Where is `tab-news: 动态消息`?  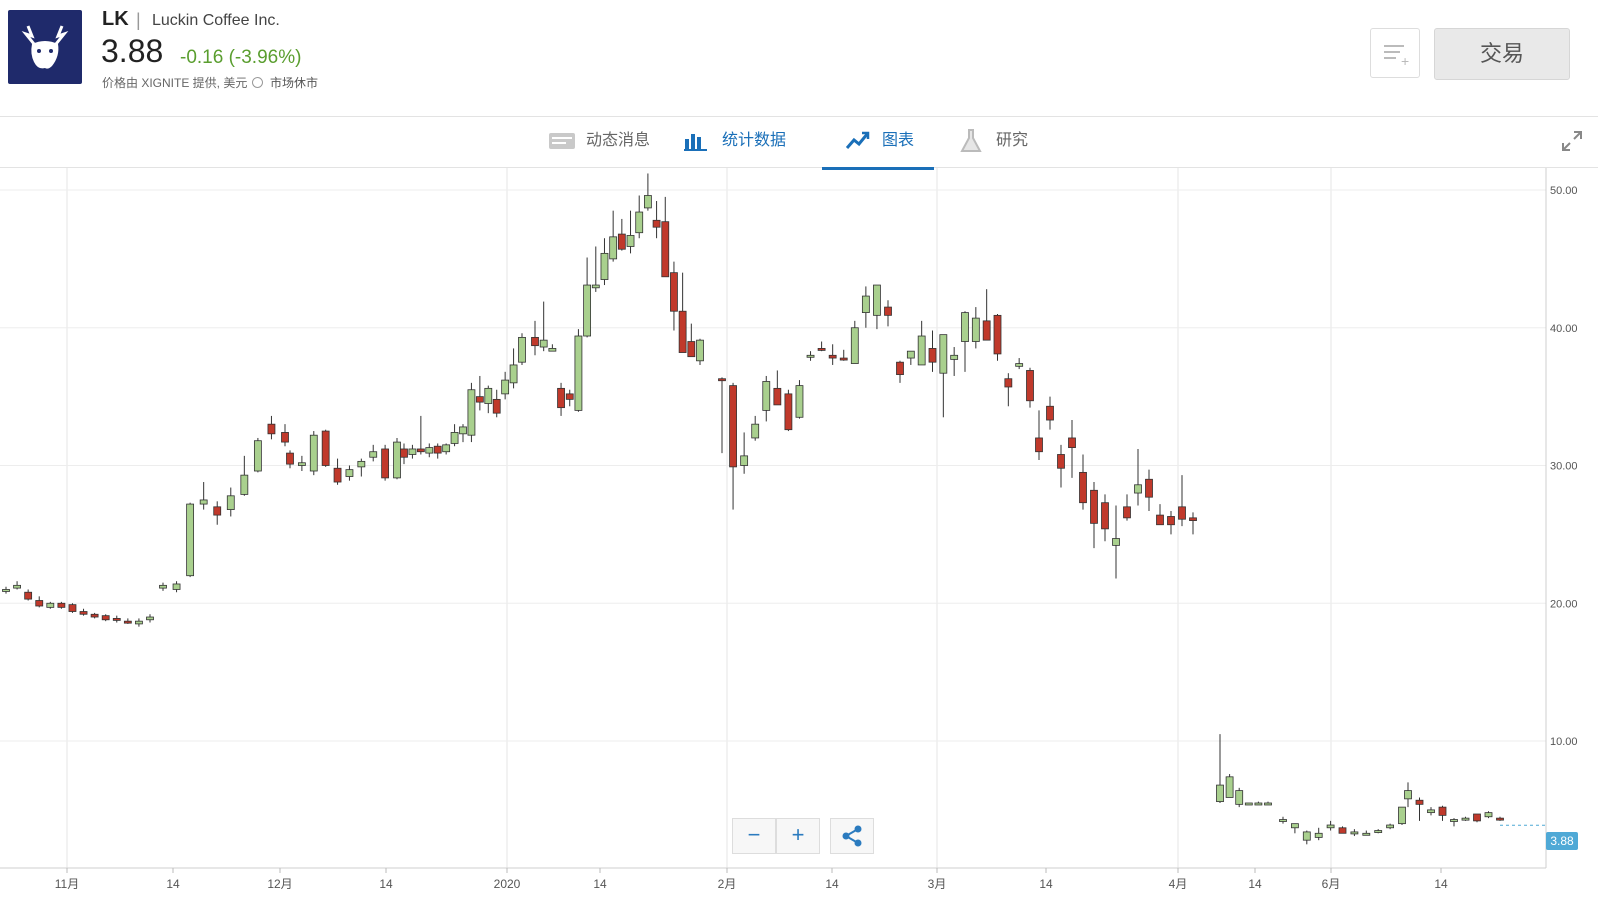
tab-news: 动态消息 is located at coordinates (605, 142).